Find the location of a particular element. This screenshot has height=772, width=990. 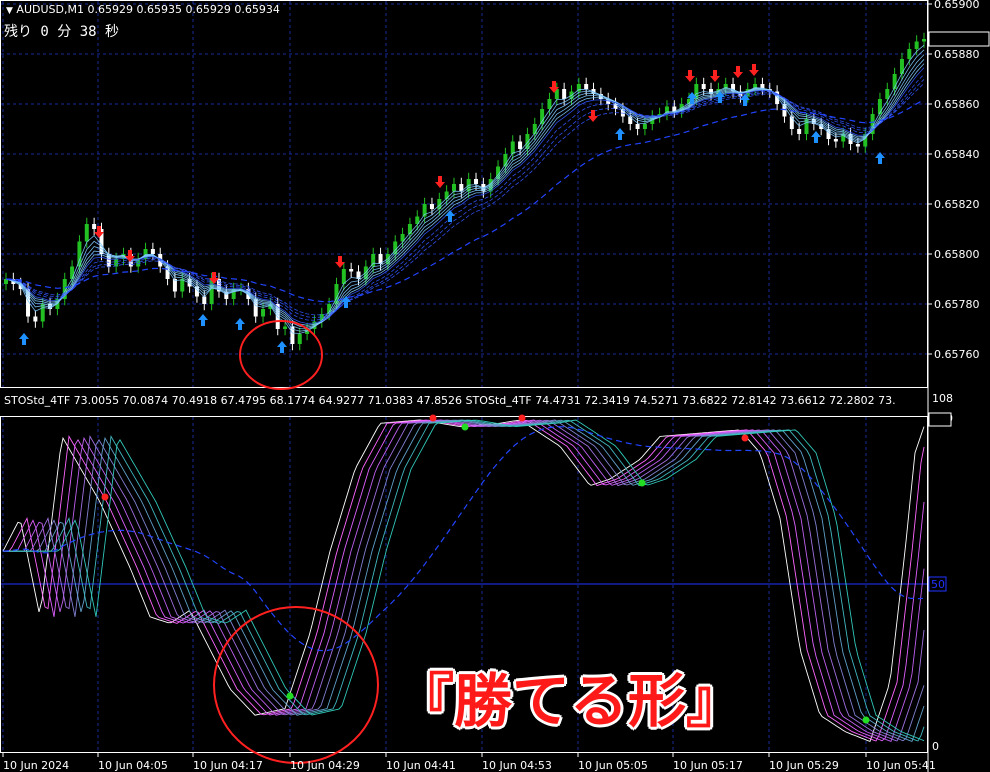

time-tick-label: 10 Jun 04:17 is located at coordinates (228, 765).